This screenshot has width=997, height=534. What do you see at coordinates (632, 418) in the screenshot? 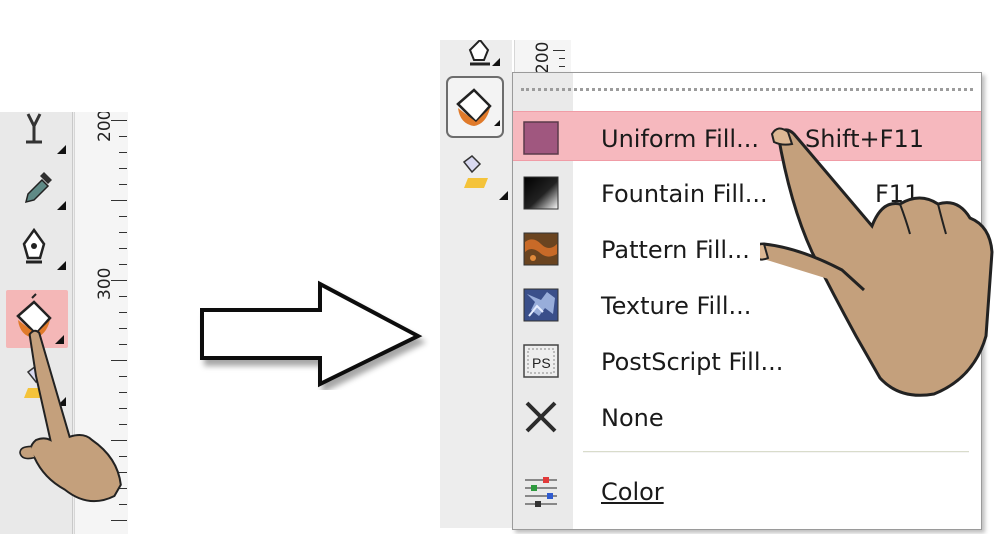
I see `menu-item-label: None` at bounding box center [632, 418].